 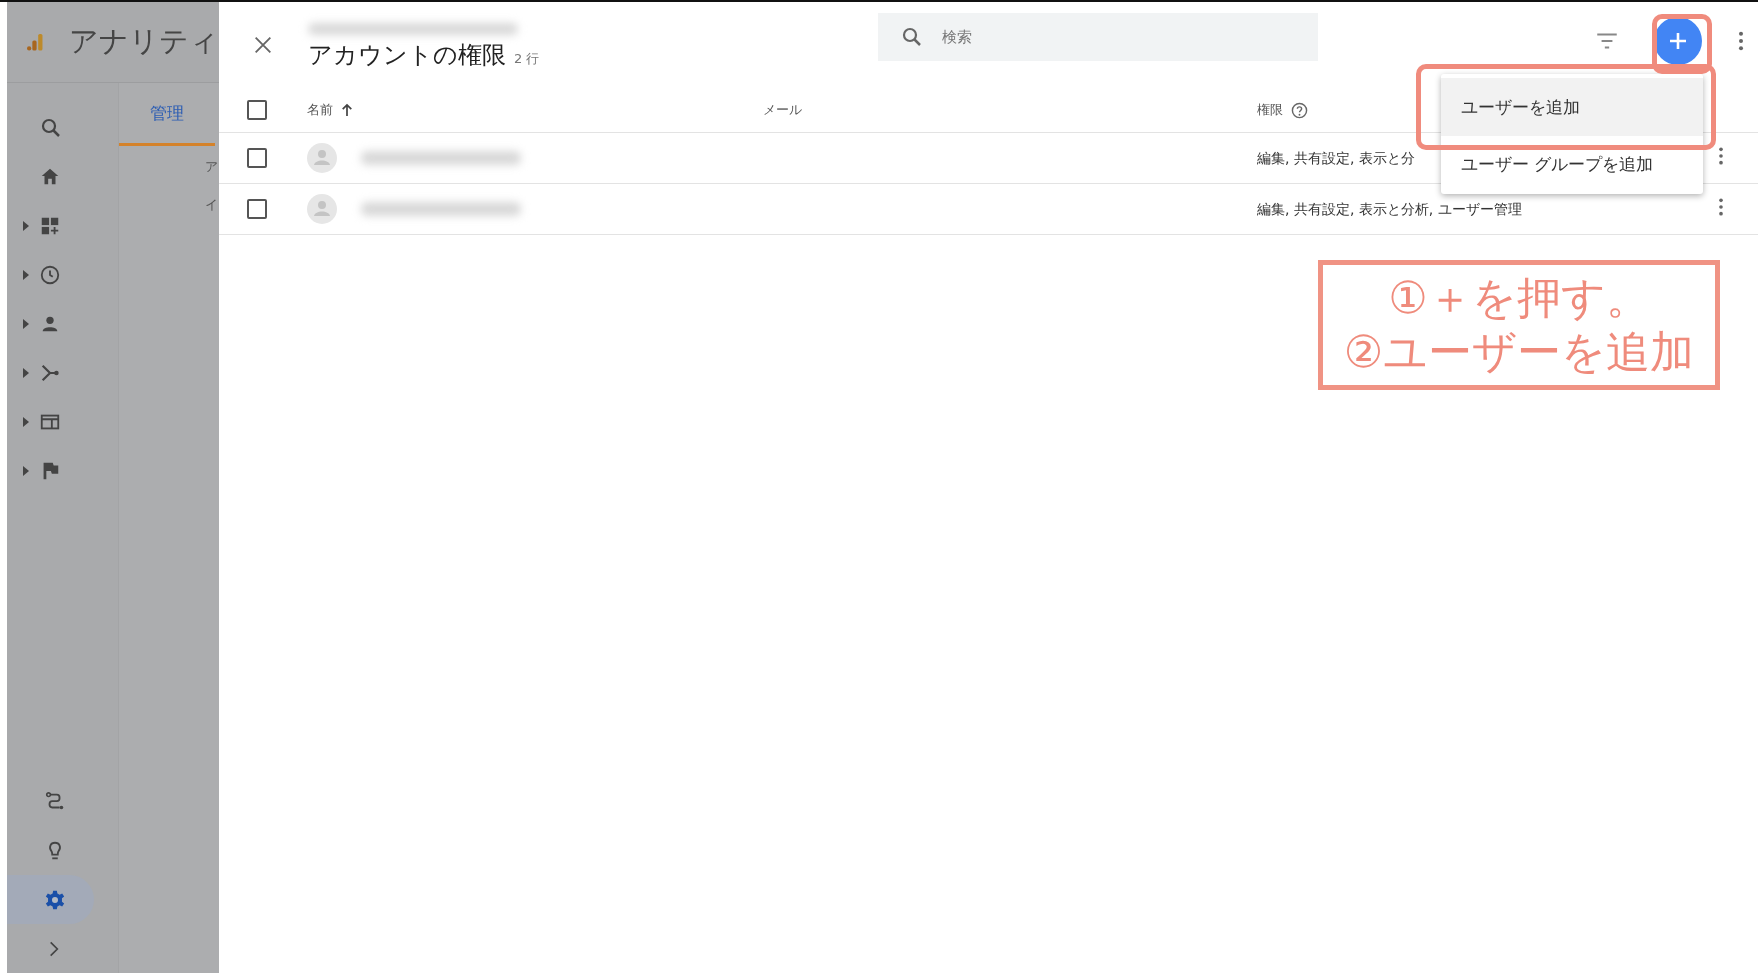 What do you see at coordinates (1519, 352) in the screenshot?
I see `instruction-text: ②ユーザーを追加` at bounding box center [1519, 352].